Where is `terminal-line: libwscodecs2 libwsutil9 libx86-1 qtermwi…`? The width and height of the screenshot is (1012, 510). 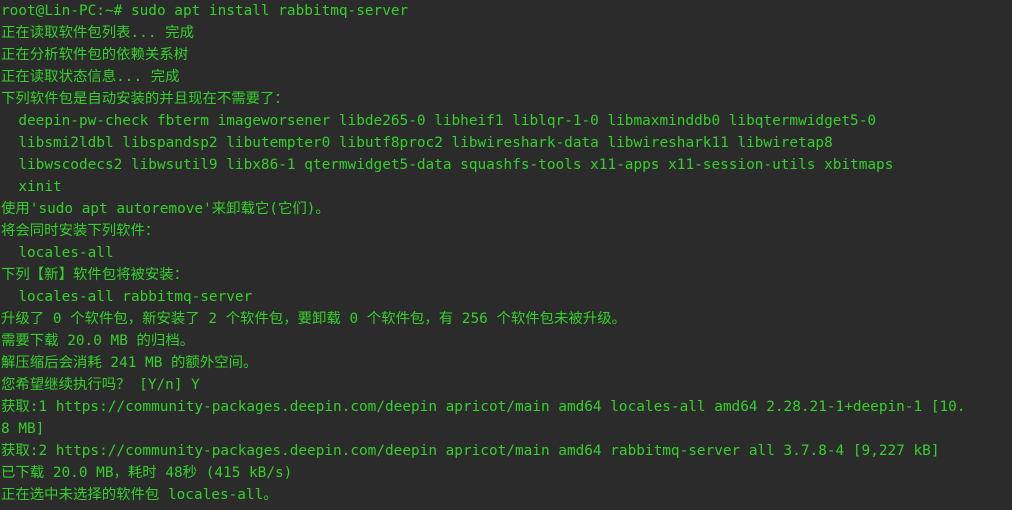 terminal-line: libwscodecs2 libwsutil9 libx86-1 qtermwi… is located at coordinates (506, 165).